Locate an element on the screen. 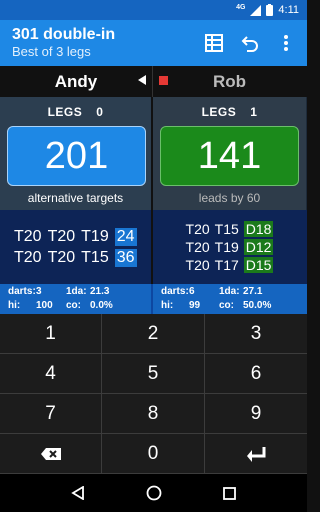 Image resolution: width=320 pixels, height=512 pixels. key-5: 5 is located at coordinates (153, 374).